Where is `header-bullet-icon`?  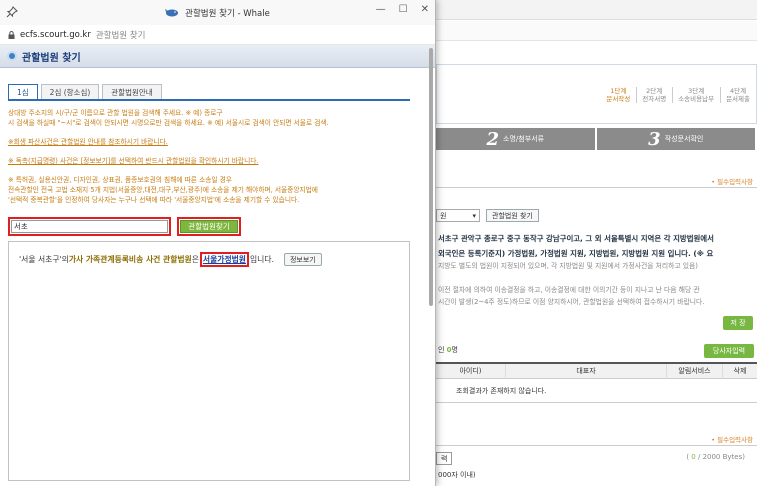
header-bullet-icon is located at coordinates (12, 56).